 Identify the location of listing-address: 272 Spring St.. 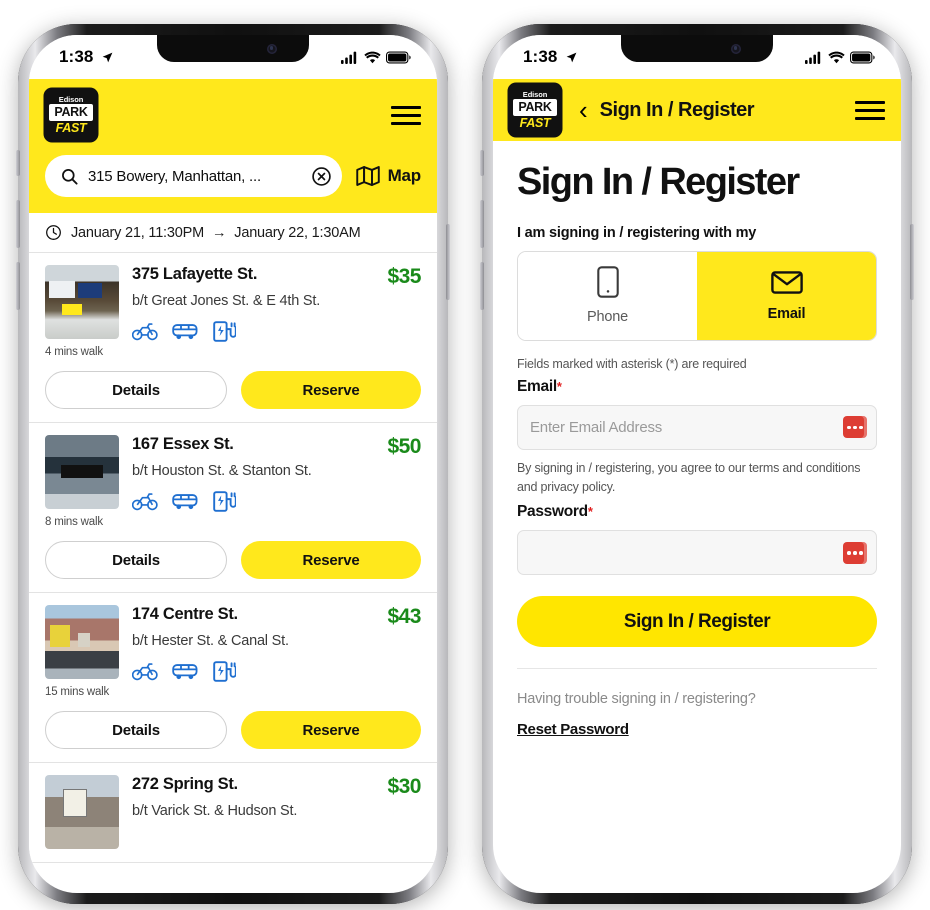
(185, 784).